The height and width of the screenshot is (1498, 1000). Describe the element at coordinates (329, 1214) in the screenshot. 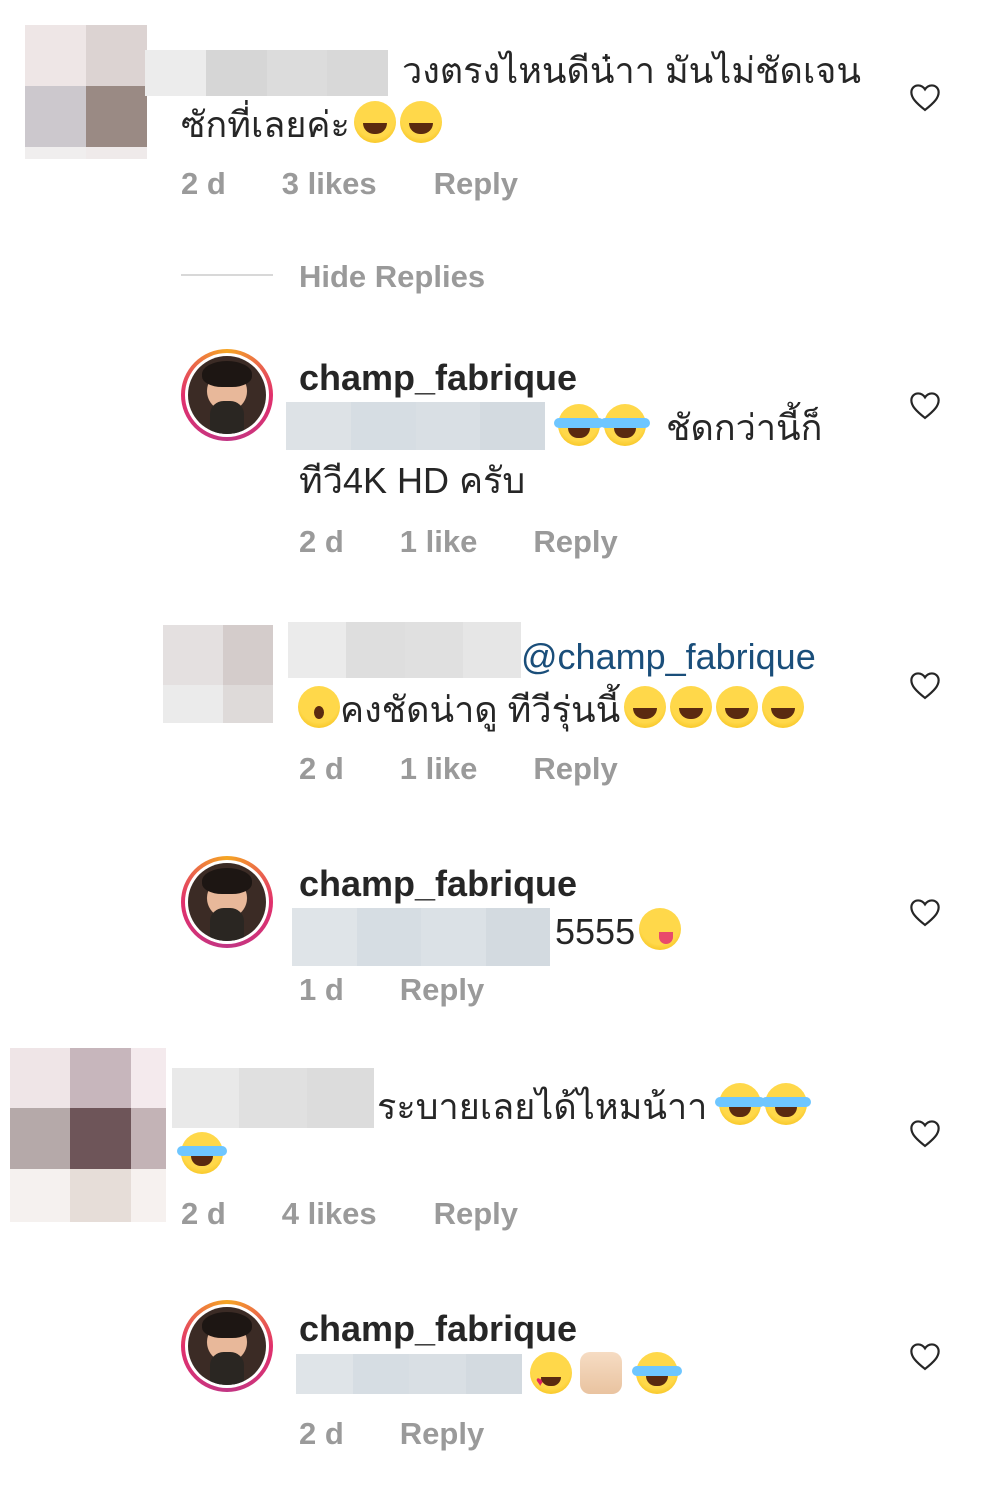

I see `likes-count: 4 likes` at that location.